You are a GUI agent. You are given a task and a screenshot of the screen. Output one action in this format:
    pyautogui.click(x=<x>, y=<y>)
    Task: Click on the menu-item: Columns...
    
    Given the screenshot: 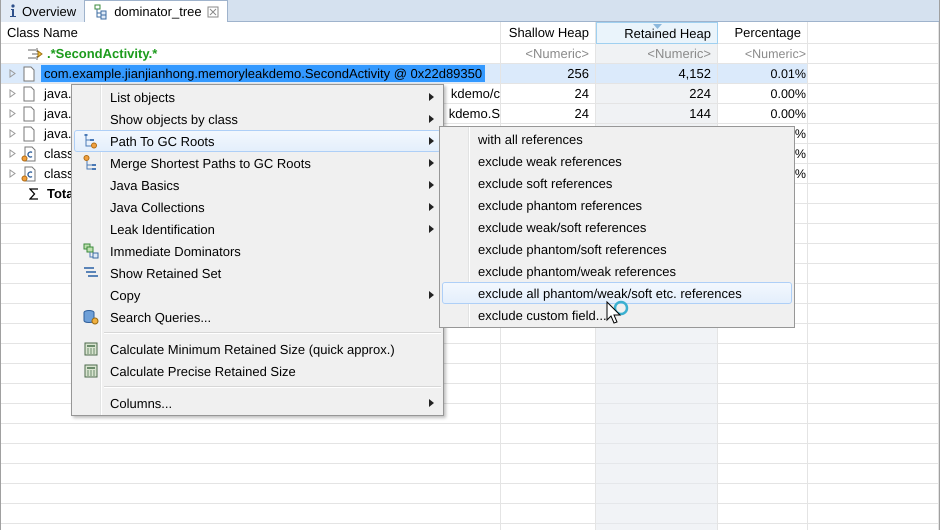 What is the action you would take?
    pyautogui.click(x=257, y=403)
    